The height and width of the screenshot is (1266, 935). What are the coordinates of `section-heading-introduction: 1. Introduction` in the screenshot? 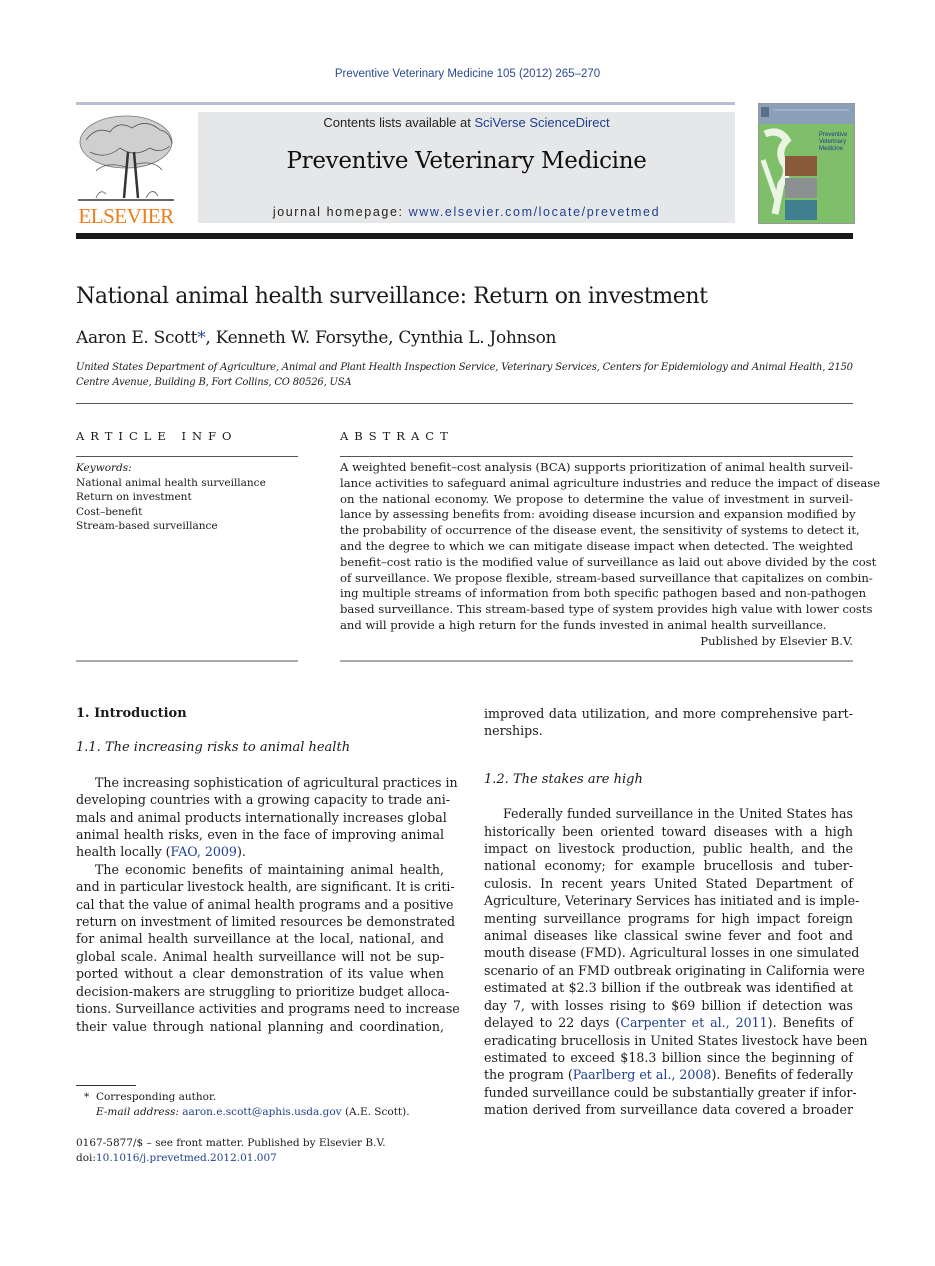 It's located at (131, 713).